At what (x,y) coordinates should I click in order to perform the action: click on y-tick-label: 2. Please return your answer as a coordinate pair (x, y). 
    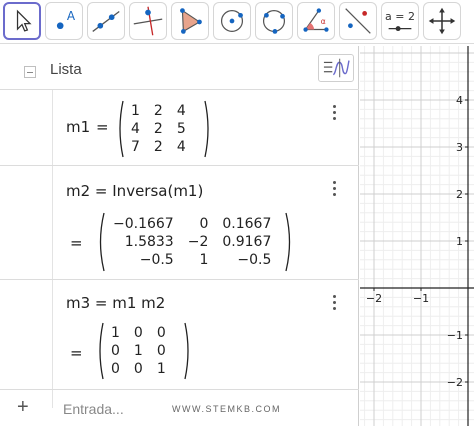
    Looking at the image, I should click on (459, 194).